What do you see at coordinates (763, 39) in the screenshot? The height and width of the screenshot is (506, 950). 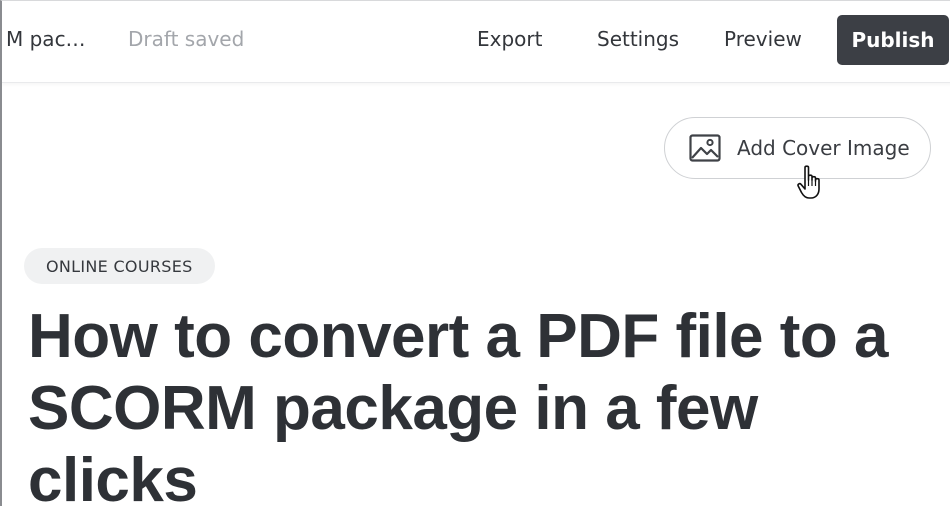 I see `preview-button: Preview` at bounding box center [763, 39].